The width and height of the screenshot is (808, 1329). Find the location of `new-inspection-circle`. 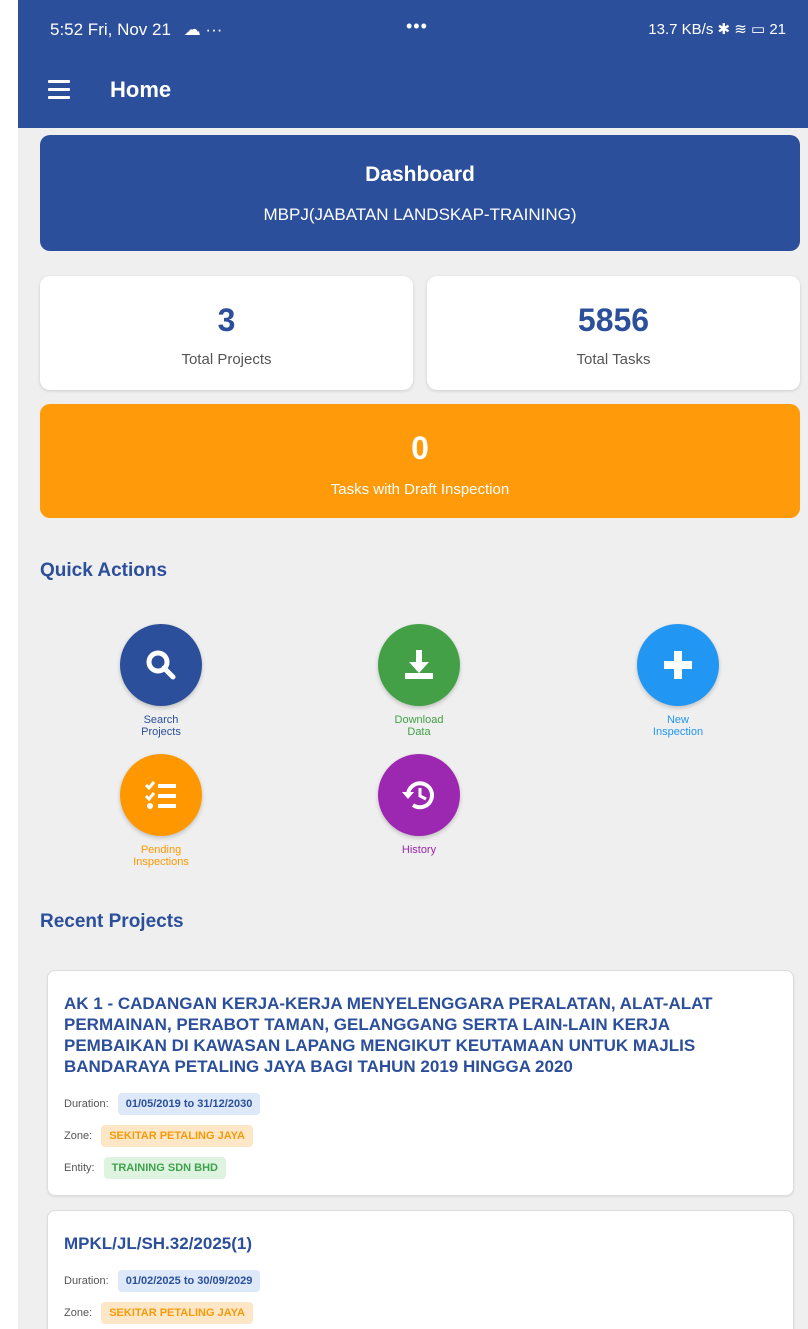

new-inspection-circle is located at coordinates (678, 665).